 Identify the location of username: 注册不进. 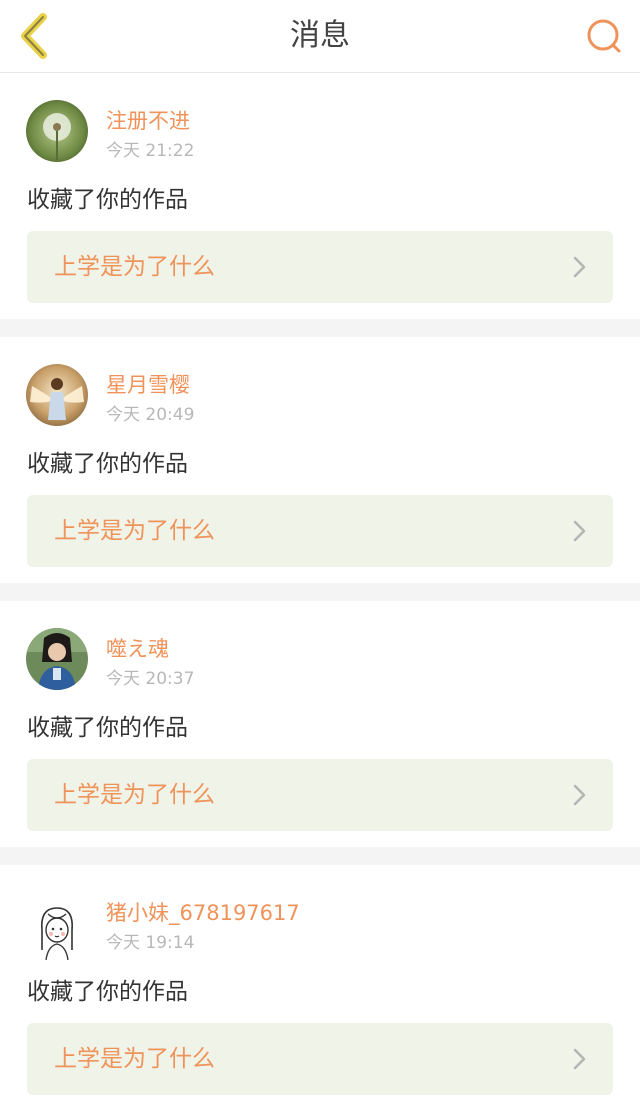
(148, 120).